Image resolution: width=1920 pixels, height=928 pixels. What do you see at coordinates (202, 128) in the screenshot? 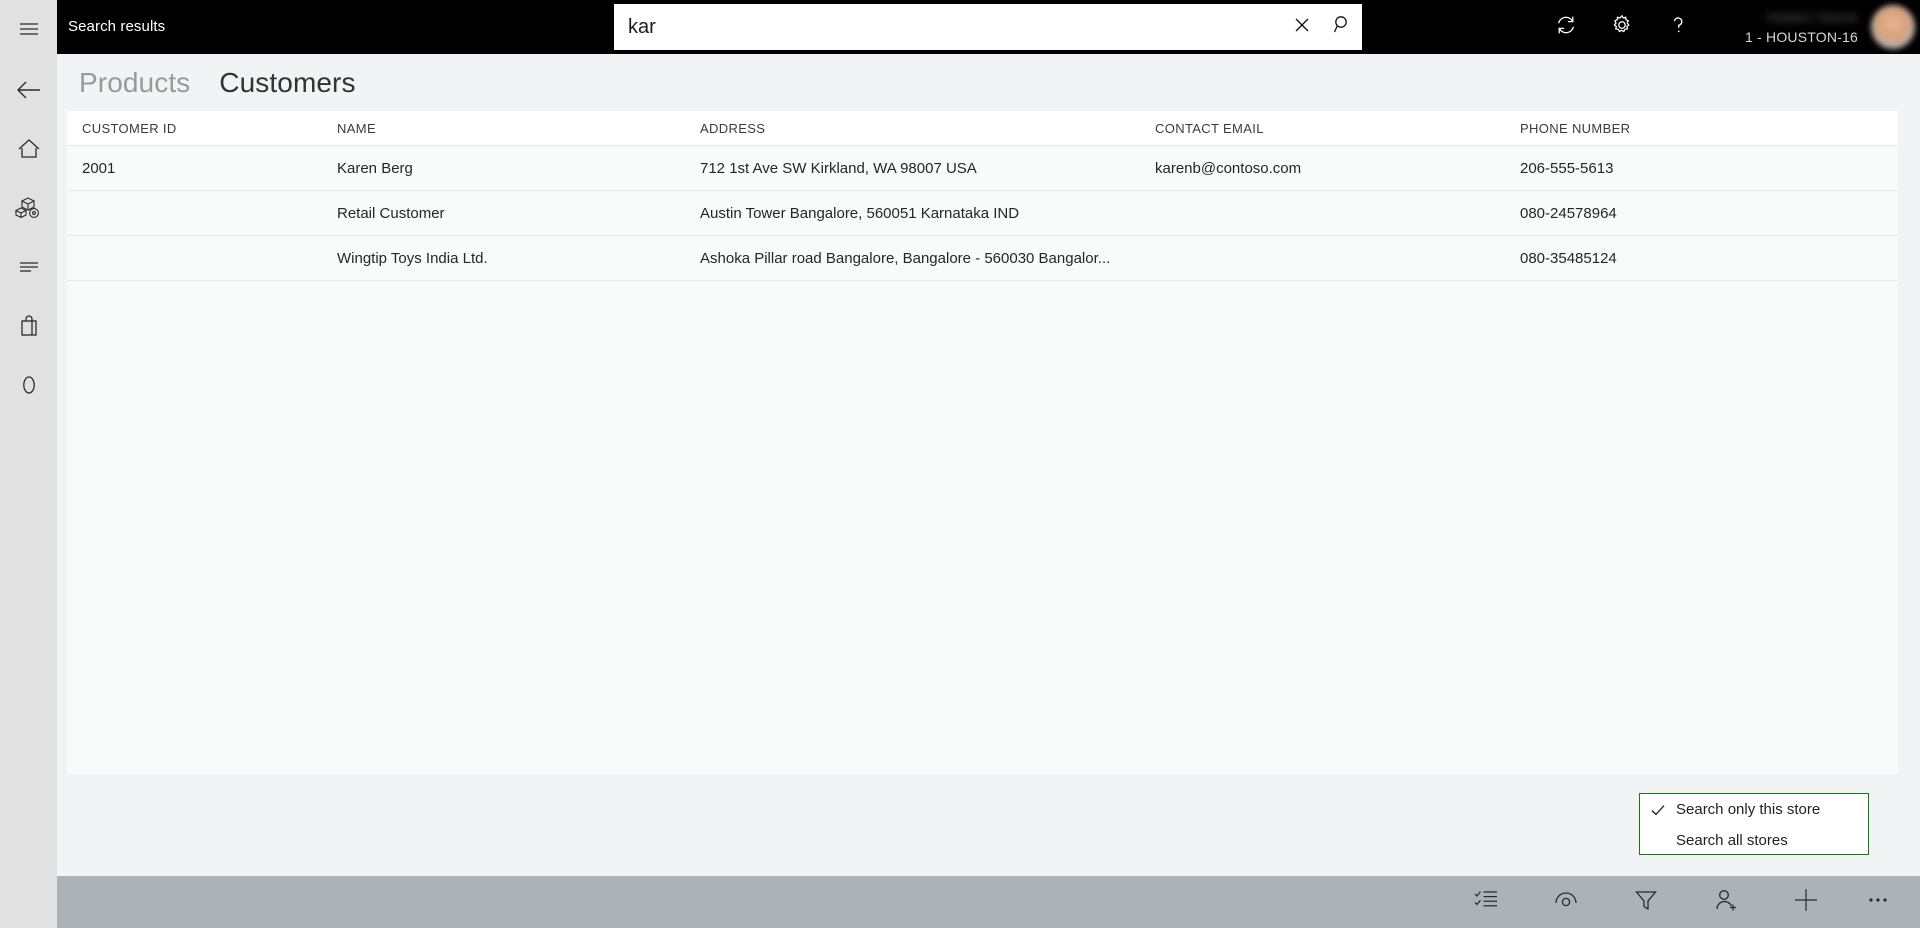
I see `column-header-customer-id: CUSTOMER ID` at bounding box center [202, 128].